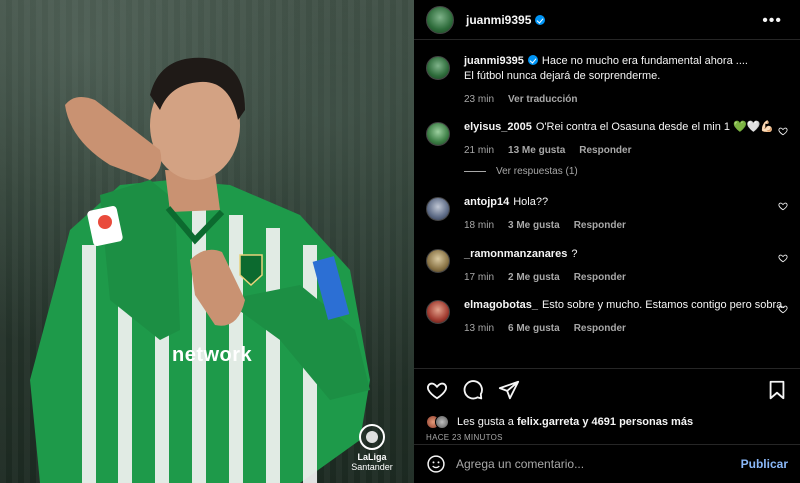 The image size is (800, 483). Describe the element at coordinates (494, 61) in the screenshot. I see `caption-username: juanmi9395` at that location.